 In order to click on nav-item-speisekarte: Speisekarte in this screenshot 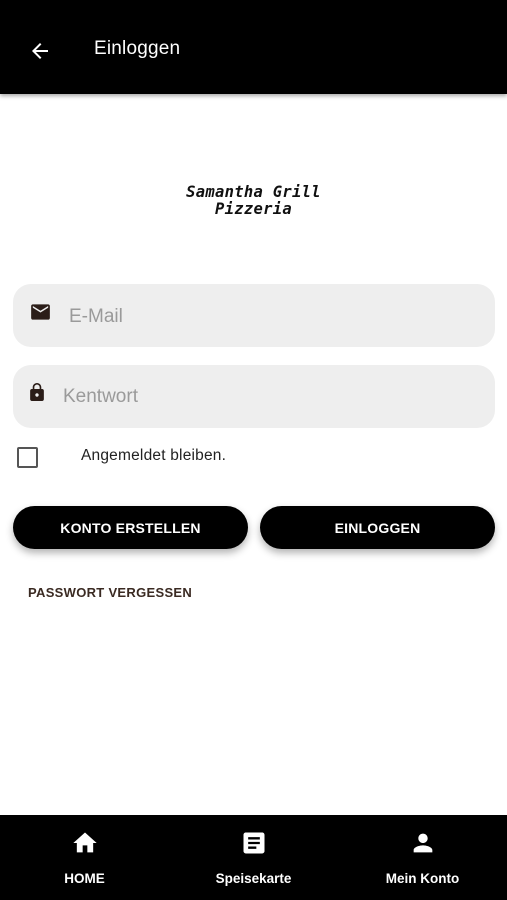, I will do `click(253, 857)`.